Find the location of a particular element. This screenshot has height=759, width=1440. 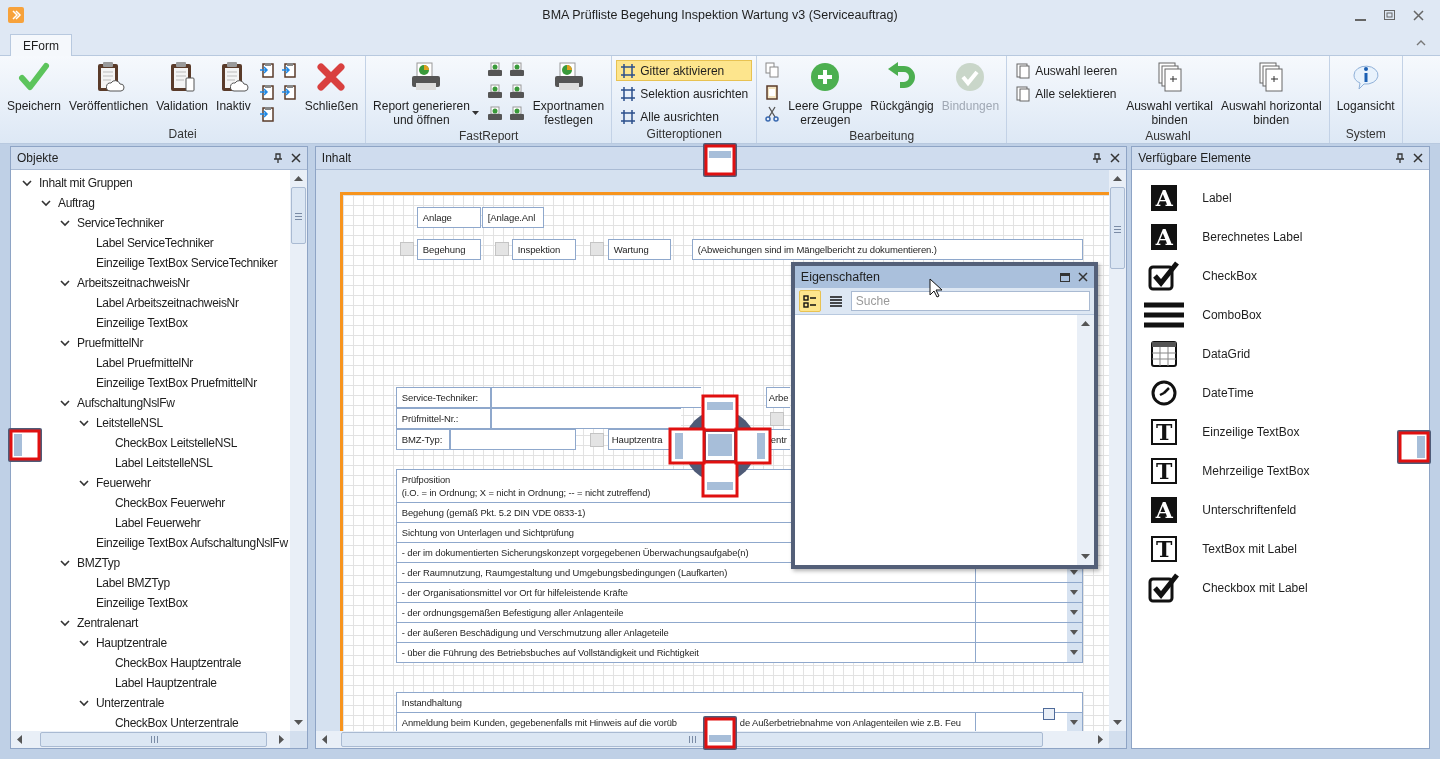

ribbon-button: Selektion ausrichten is located at coordinates (684, 93).